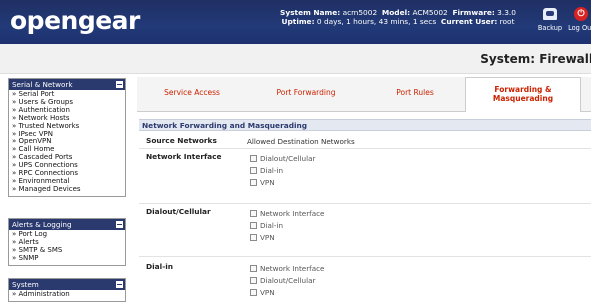 Image resolution: width=591 pixels, height=302 pixels. What do you see at coordinates (67, 258) in the screenshot?
I see `sidebar-item-snmp: » SNMP` at bounding box center [67, 258].